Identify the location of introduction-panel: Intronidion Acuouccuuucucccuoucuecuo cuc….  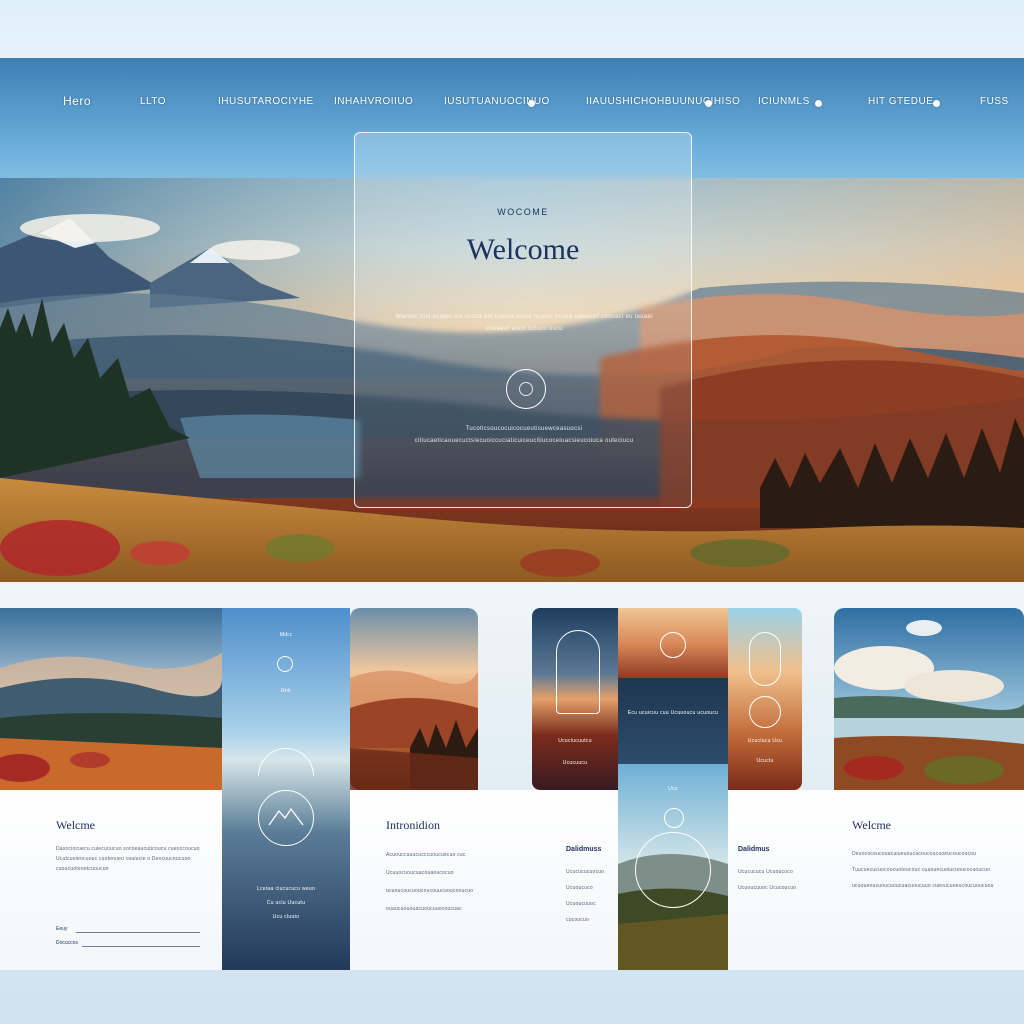
(414, 789).